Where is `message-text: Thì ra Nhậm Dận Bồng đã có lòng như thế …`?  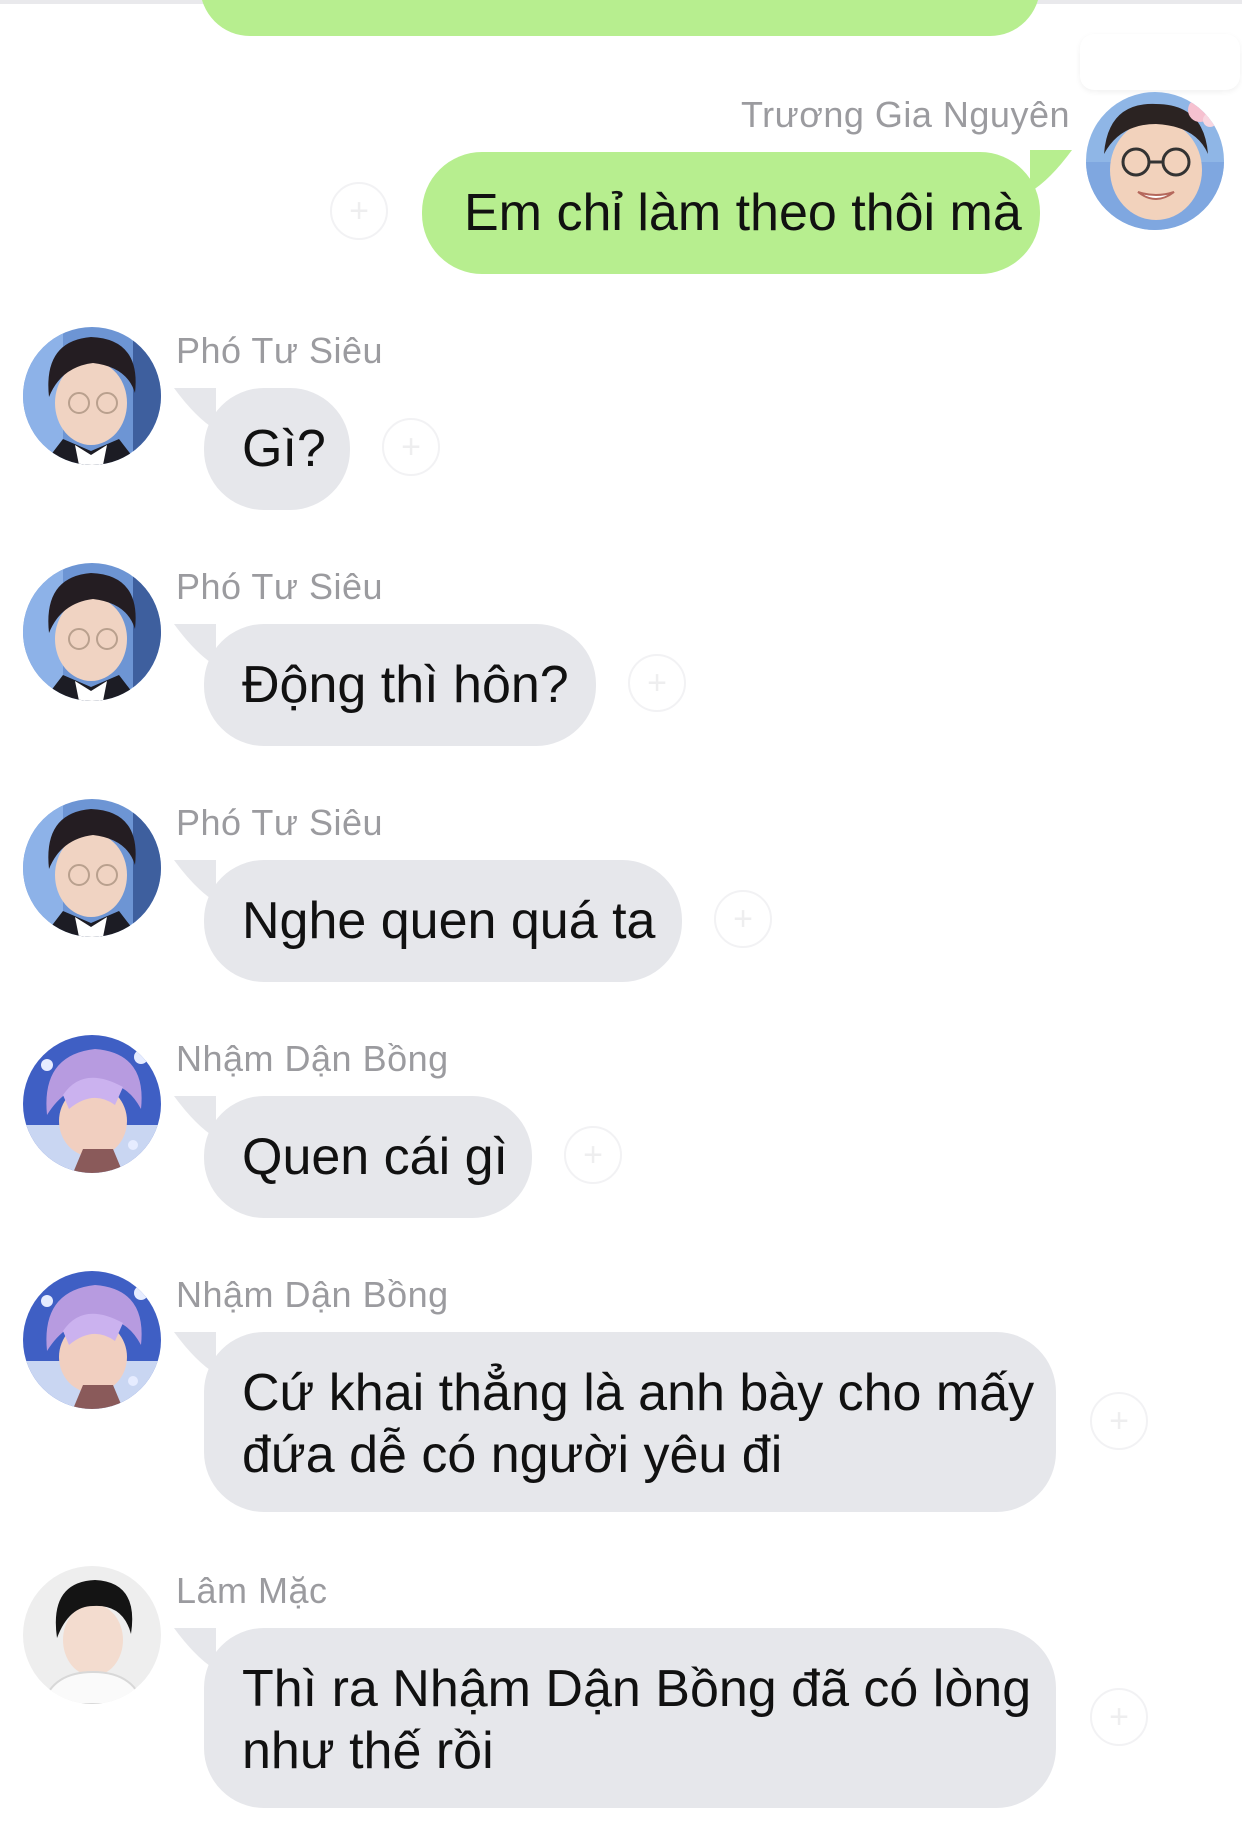 message-text: Thì ra Nhậm Dận Bồng đã có lòng như thế … is located at coordinates (637, 1720).